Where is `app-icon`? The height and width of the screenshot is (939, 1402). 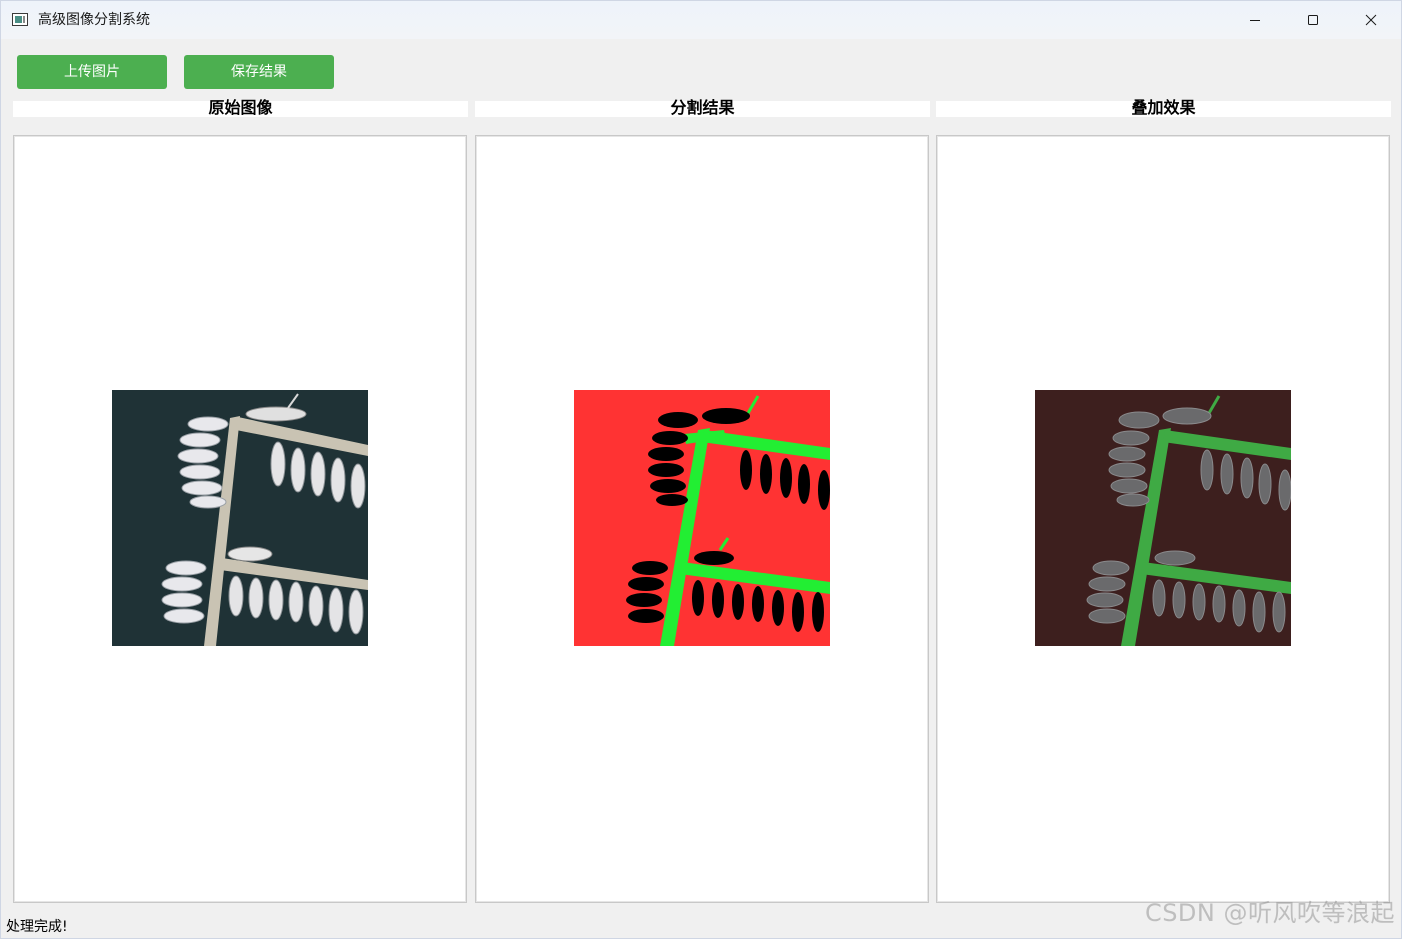 app-icon is located at coordinates (20, 19).